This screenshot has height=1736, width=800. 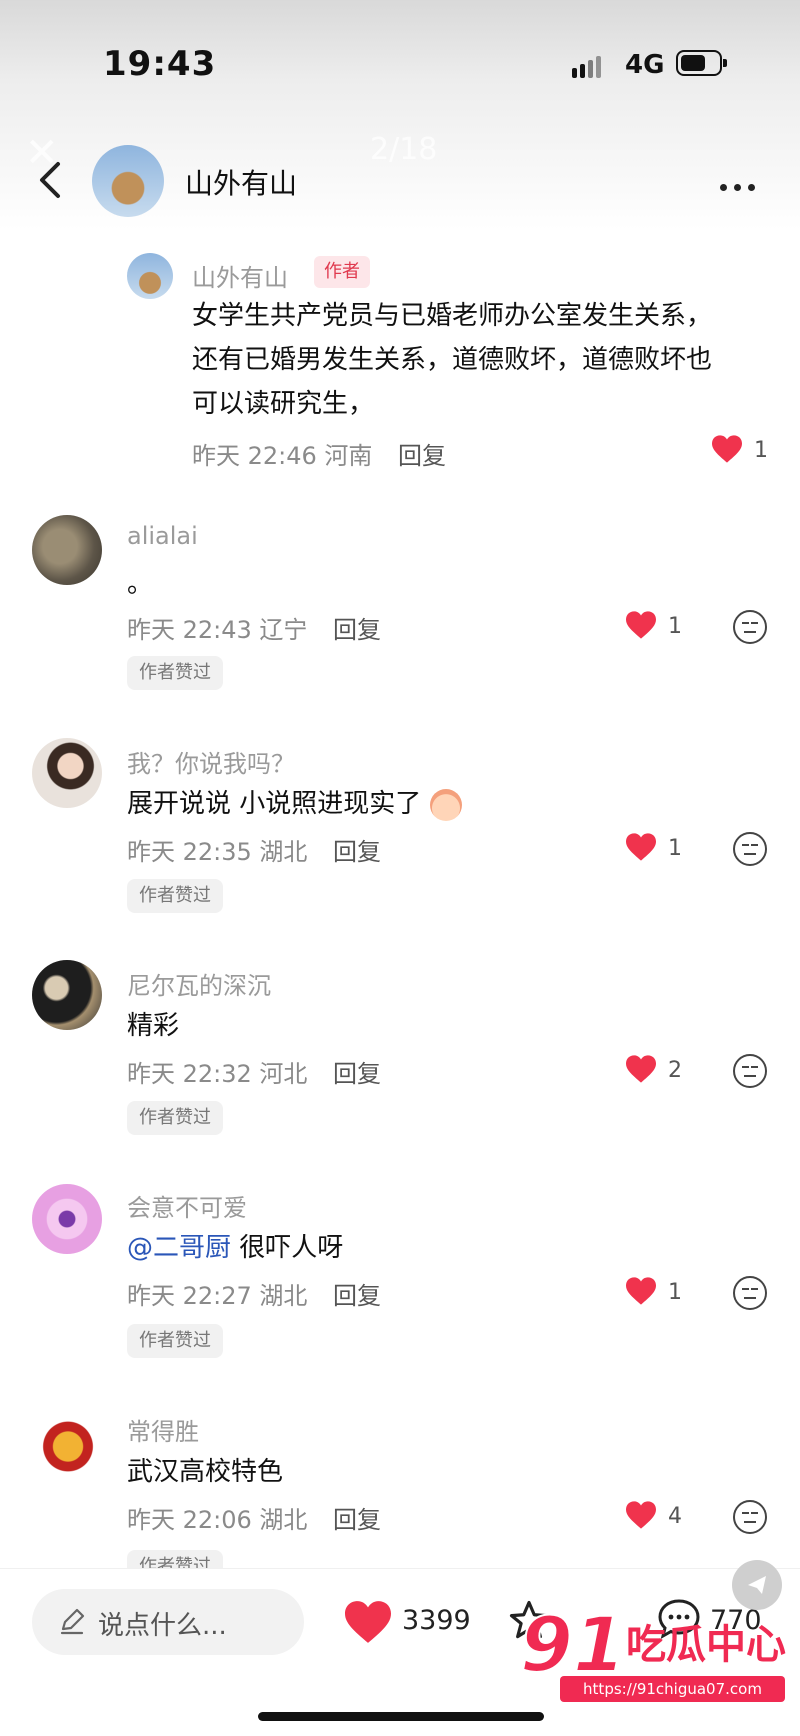 I want to click on status-time: 19:43, so click(x=160, y=64).